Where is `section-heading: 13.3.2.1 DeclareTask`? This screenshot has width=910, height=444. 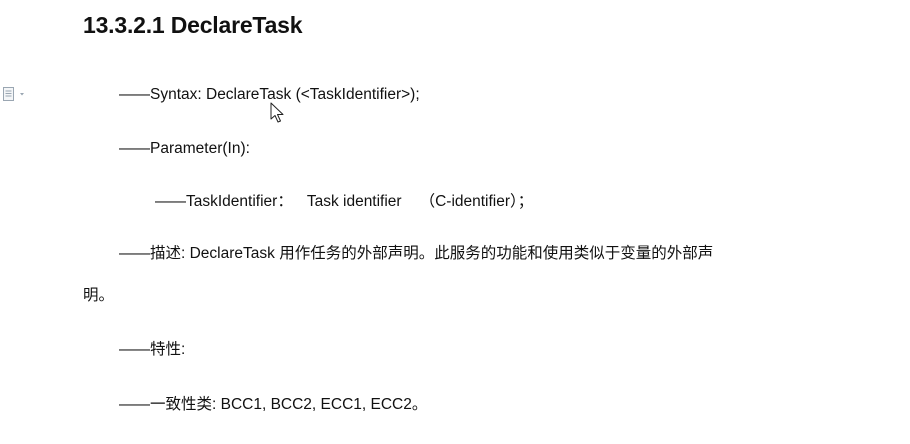 section-heading: 13.3.2.1 DeclareTask is located at coordinates (193, 25).